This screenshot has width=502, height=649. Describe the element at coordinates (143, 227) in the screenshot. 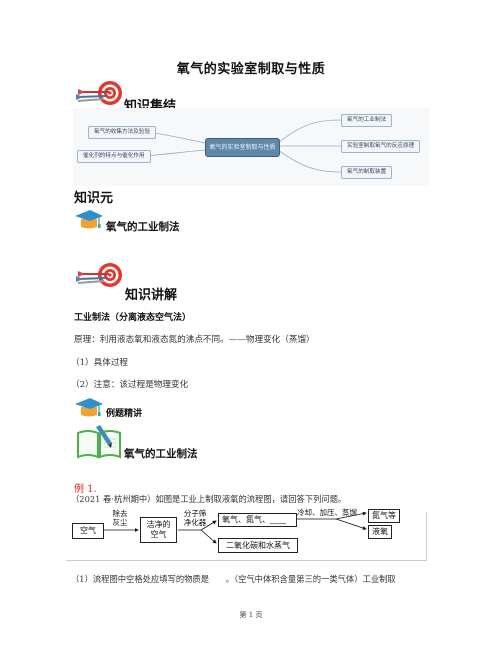

I see `topic-heading: 氧气的工业制法` at that location.